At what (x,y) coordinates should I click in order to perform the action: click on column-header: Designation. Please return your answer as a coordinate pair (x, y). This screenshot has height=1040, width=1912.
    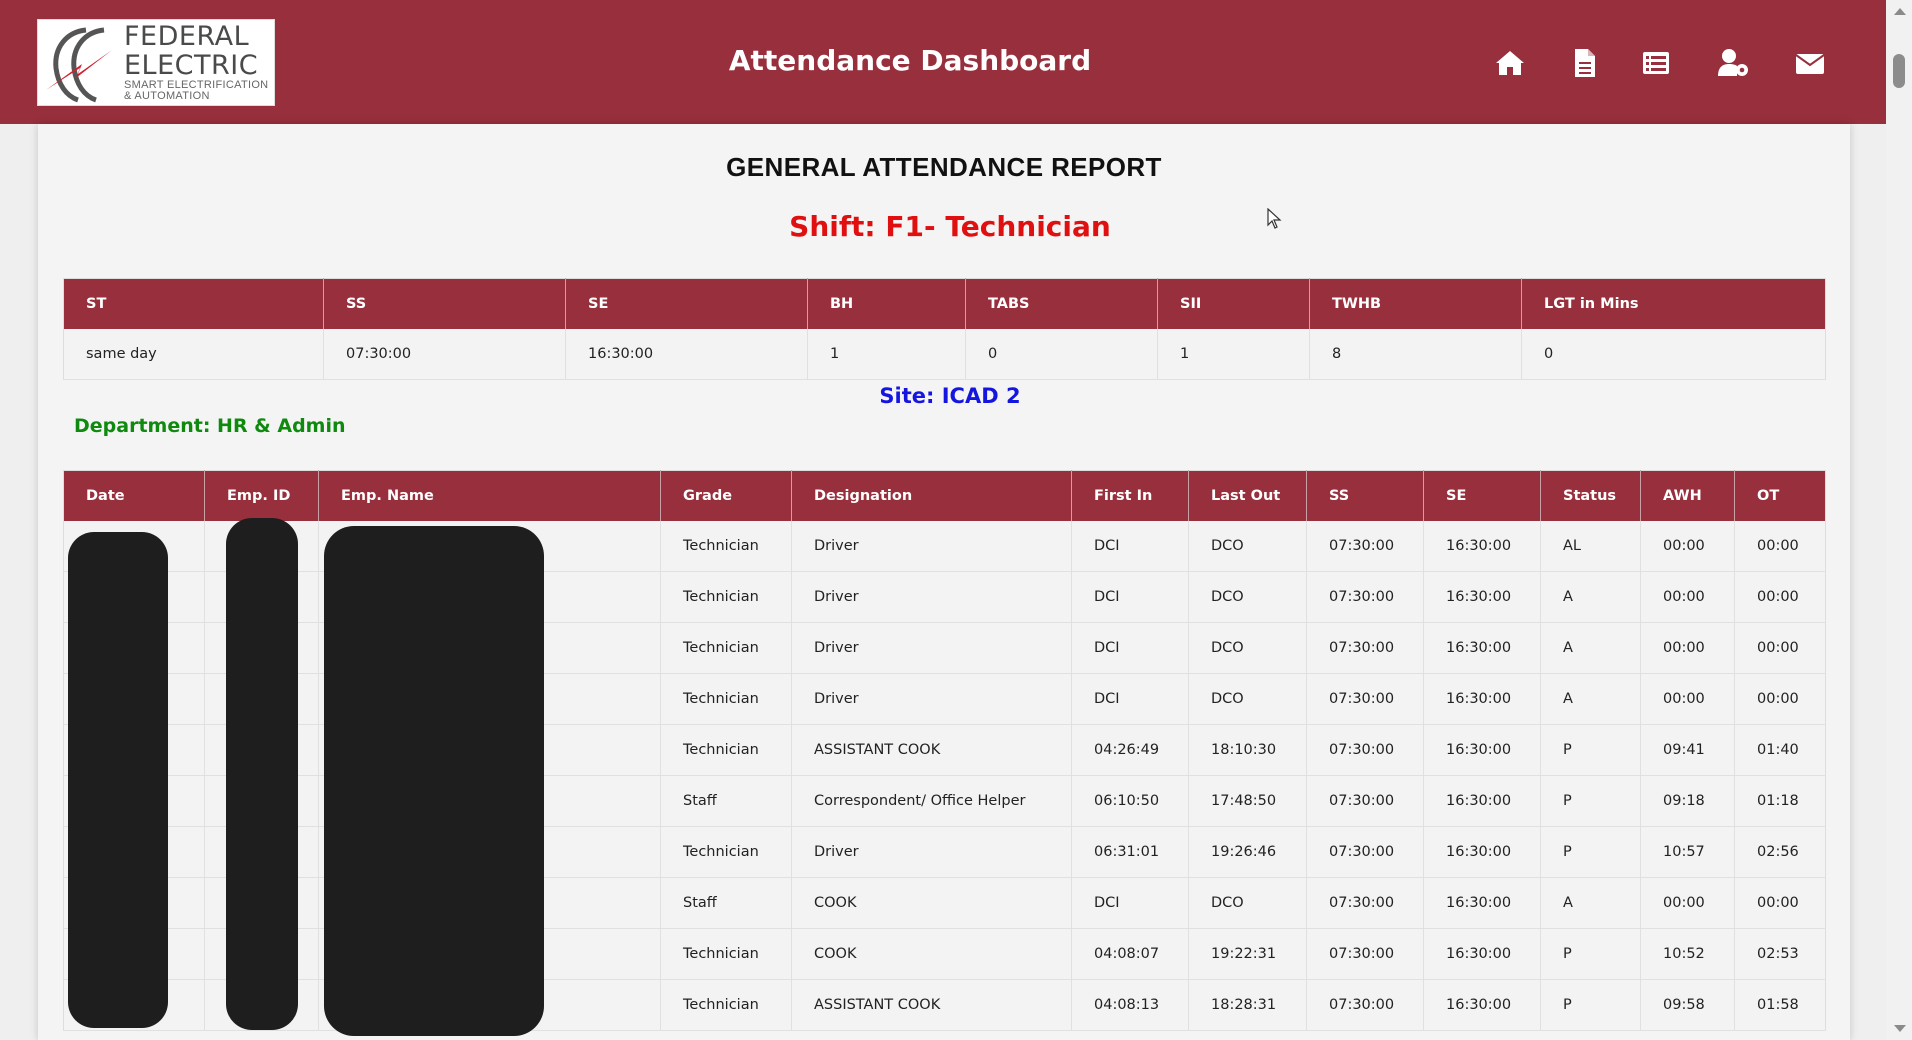
    Looking at the image, I should click on (931, 495).